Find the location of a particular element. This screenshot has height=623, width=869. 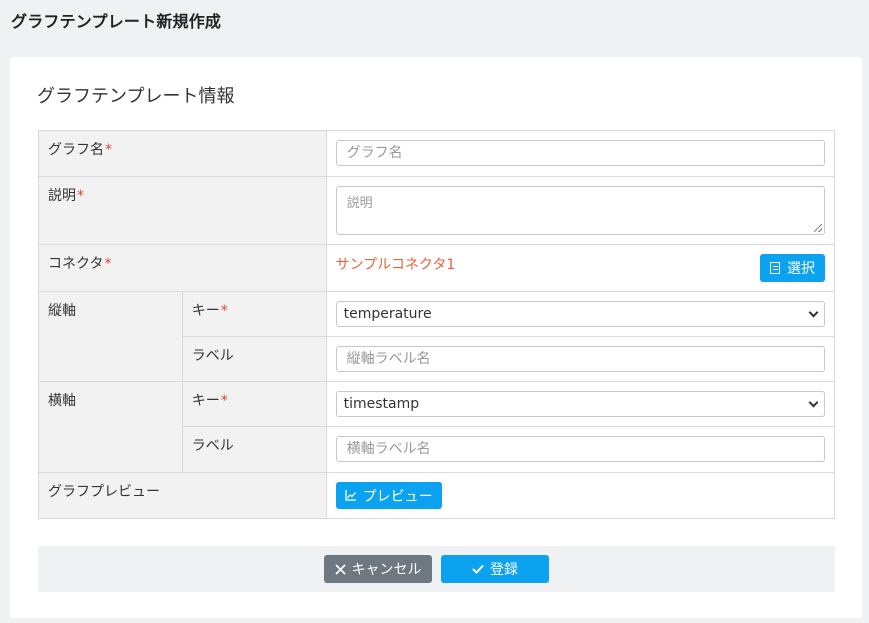

description-label: 説明 is located at coordinates (62, 196).